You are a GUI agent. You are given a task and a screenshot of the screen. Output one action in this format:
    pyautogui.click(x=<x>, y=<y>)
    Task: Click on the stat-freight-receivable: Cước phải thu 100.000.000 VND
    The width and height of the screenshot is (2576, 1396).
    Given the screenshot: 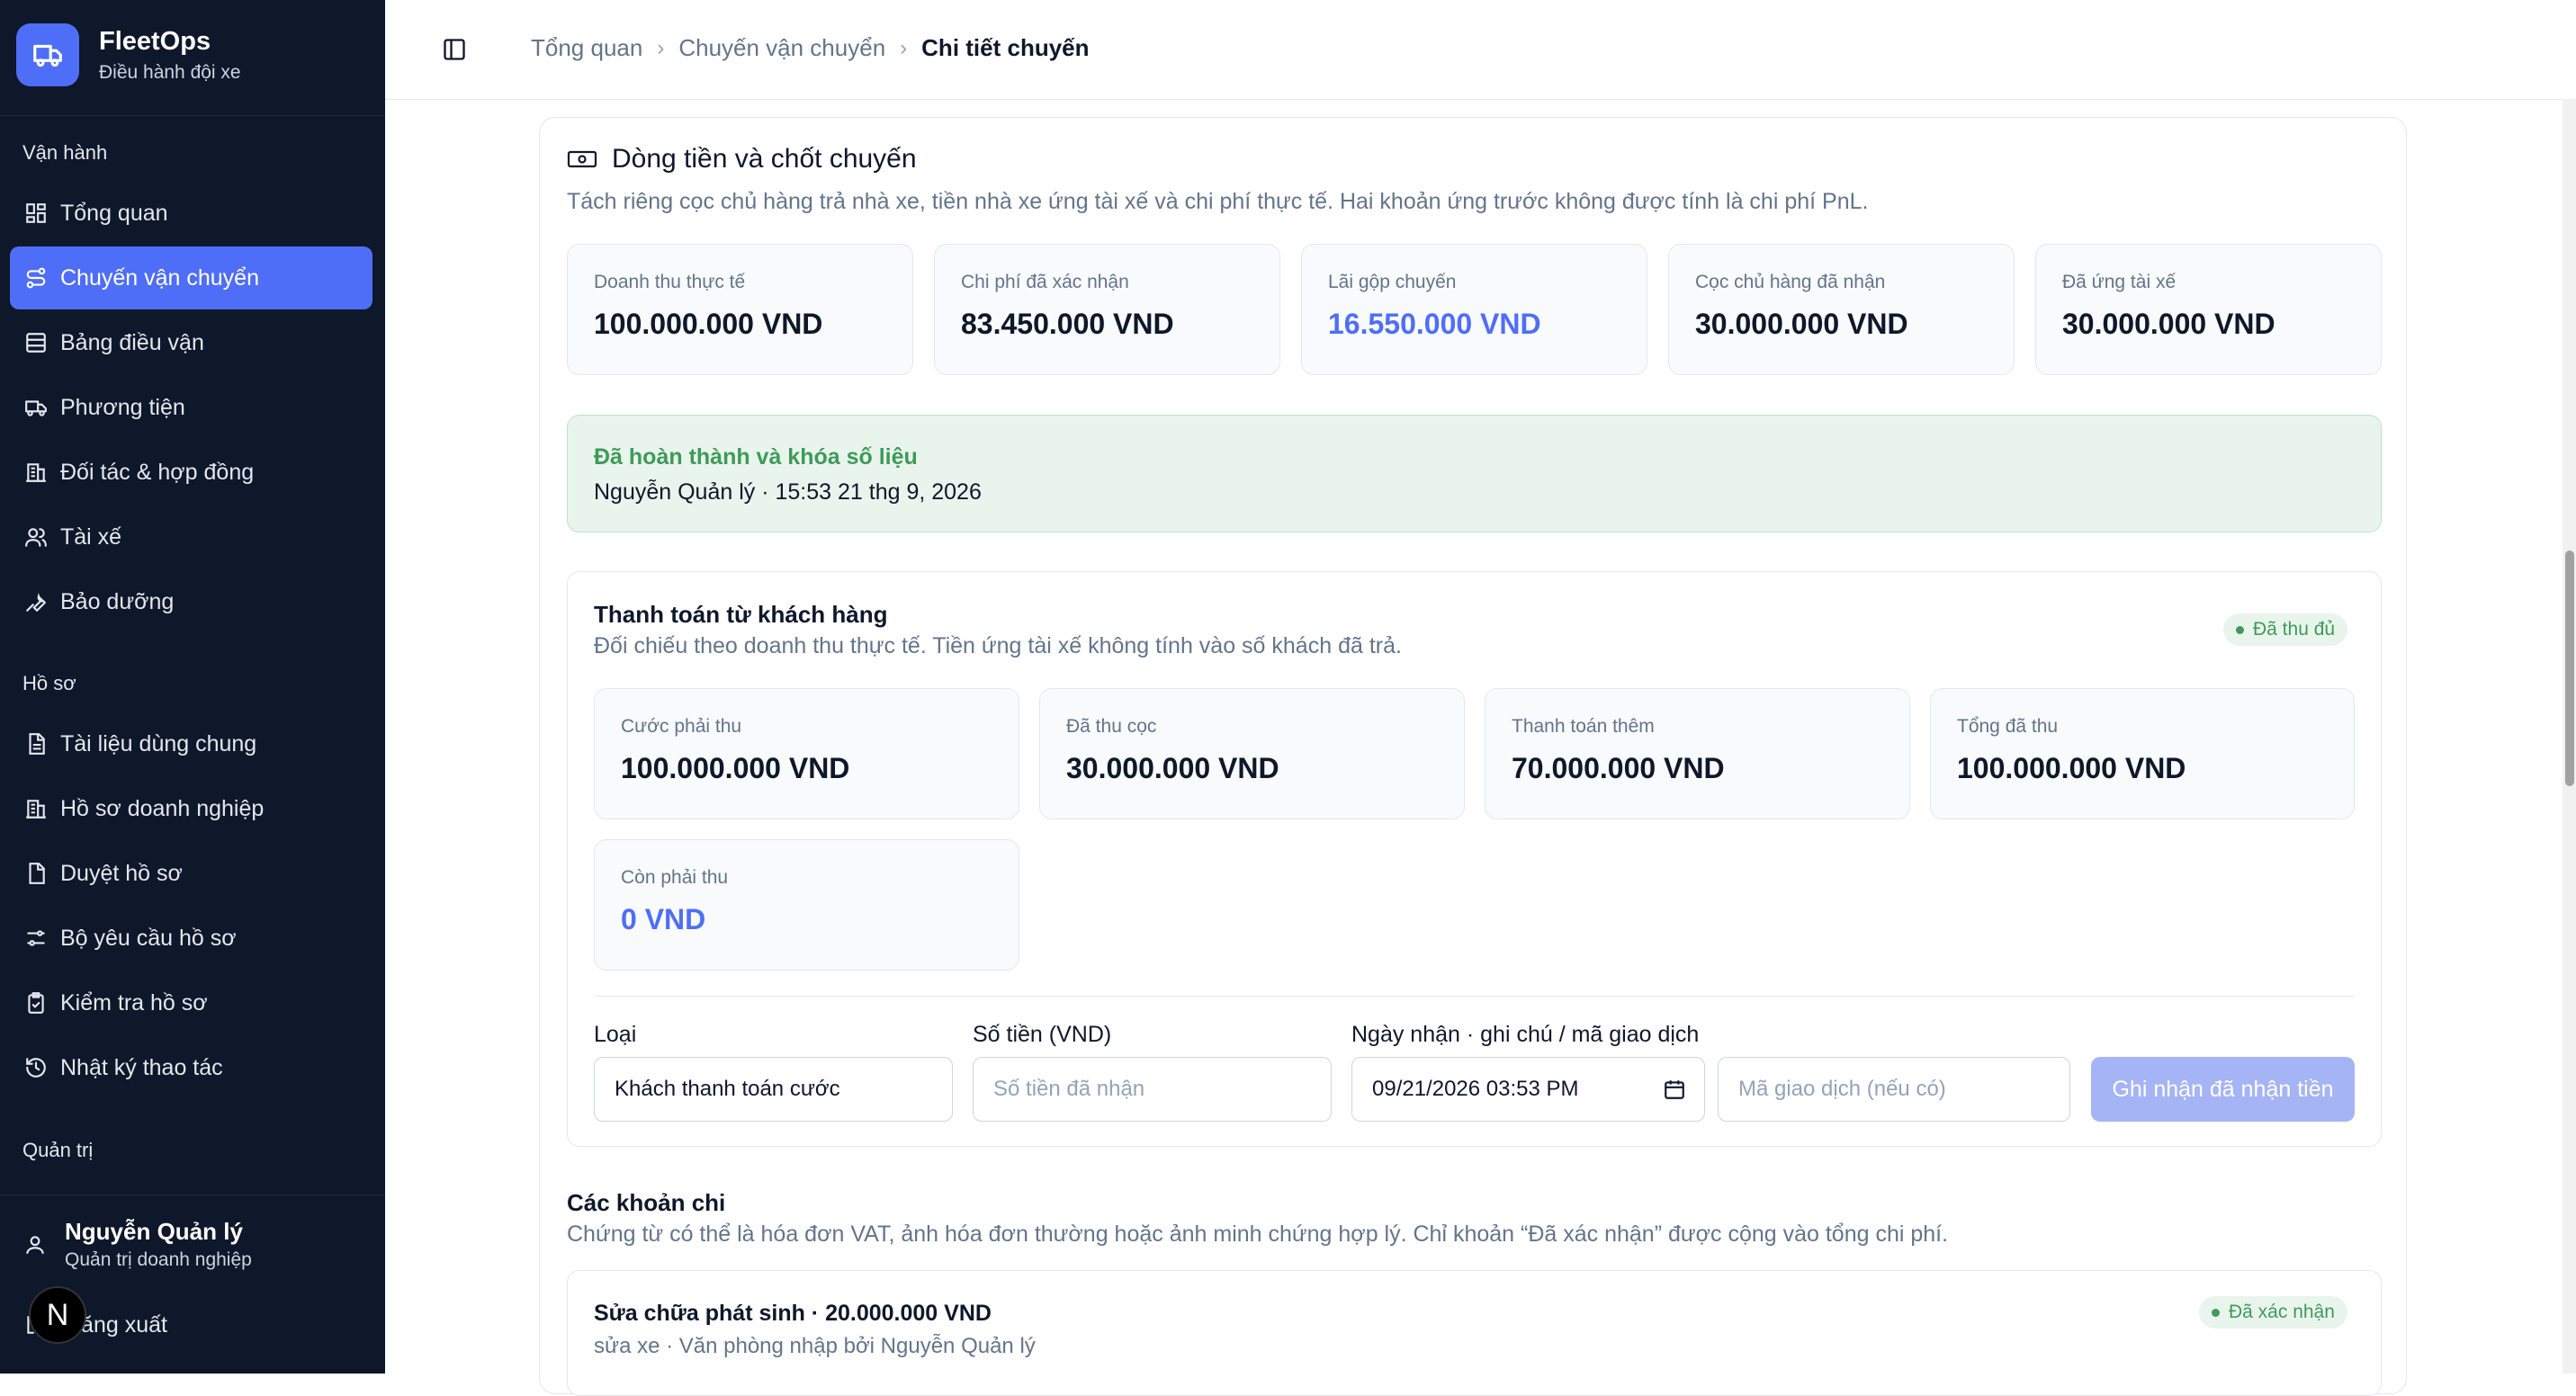 What is the action you would take?
    pyautogui.click(x=807, y=753)
    